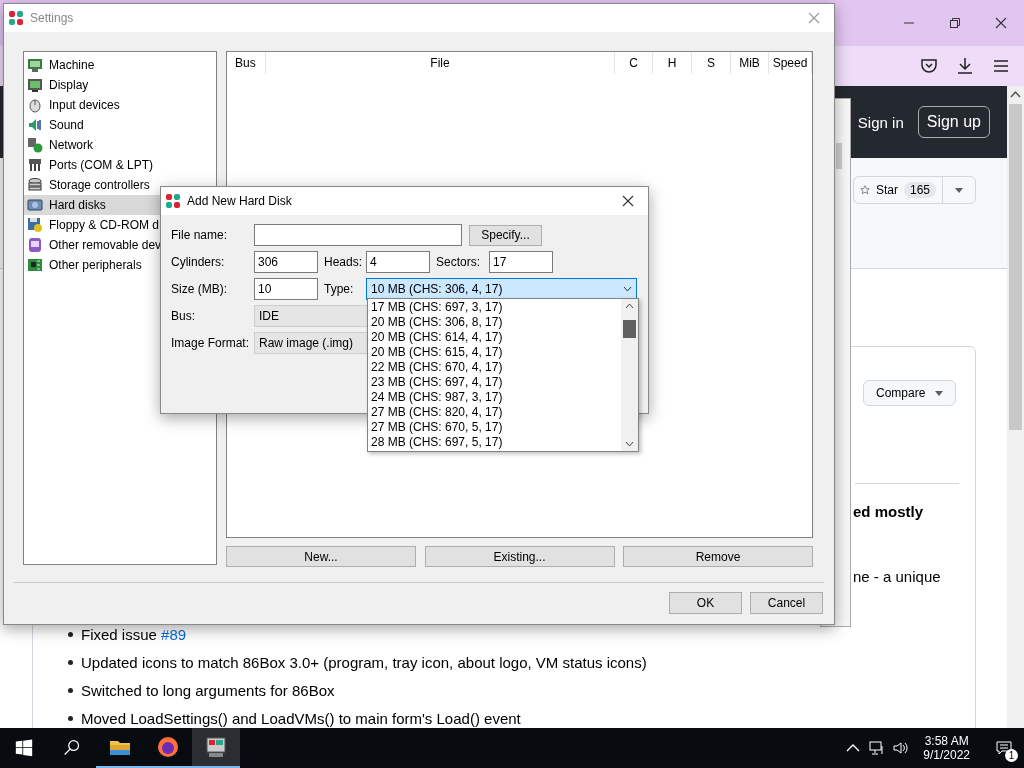  Describe the element at coordinates (494, 427) in the screenshot. I see `dropdown-option: 27 MB (CHS: 670, 5, 17)` at that location.